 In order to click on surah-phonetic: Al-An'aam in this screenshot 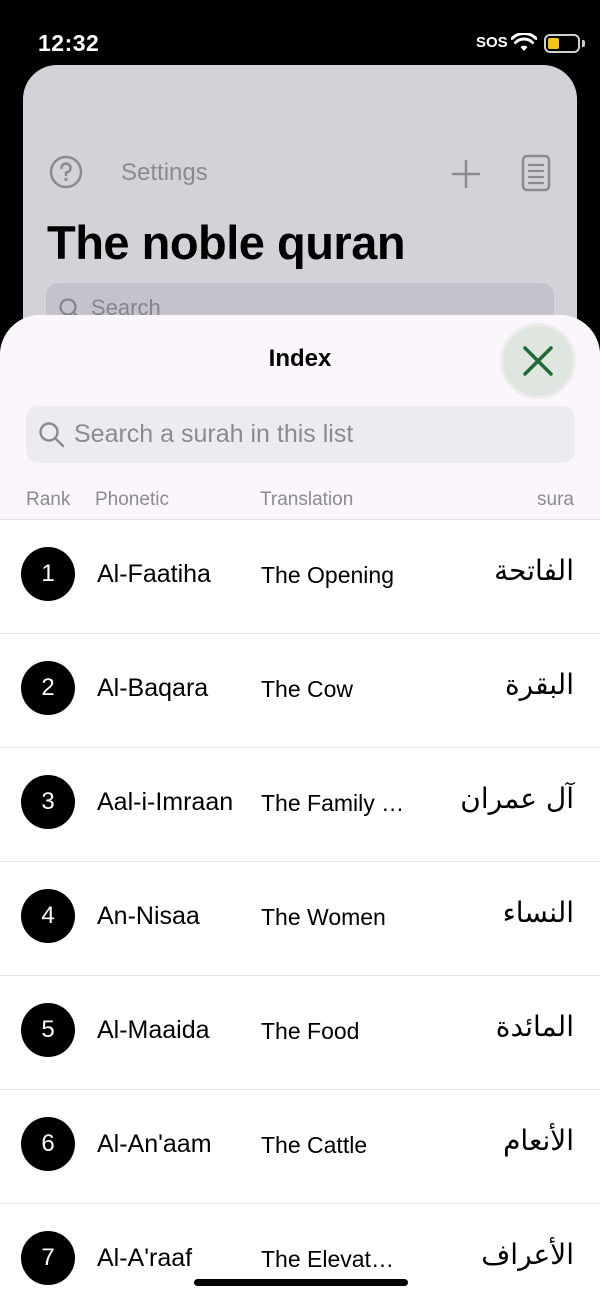, I will do `click(154, 1144)`.